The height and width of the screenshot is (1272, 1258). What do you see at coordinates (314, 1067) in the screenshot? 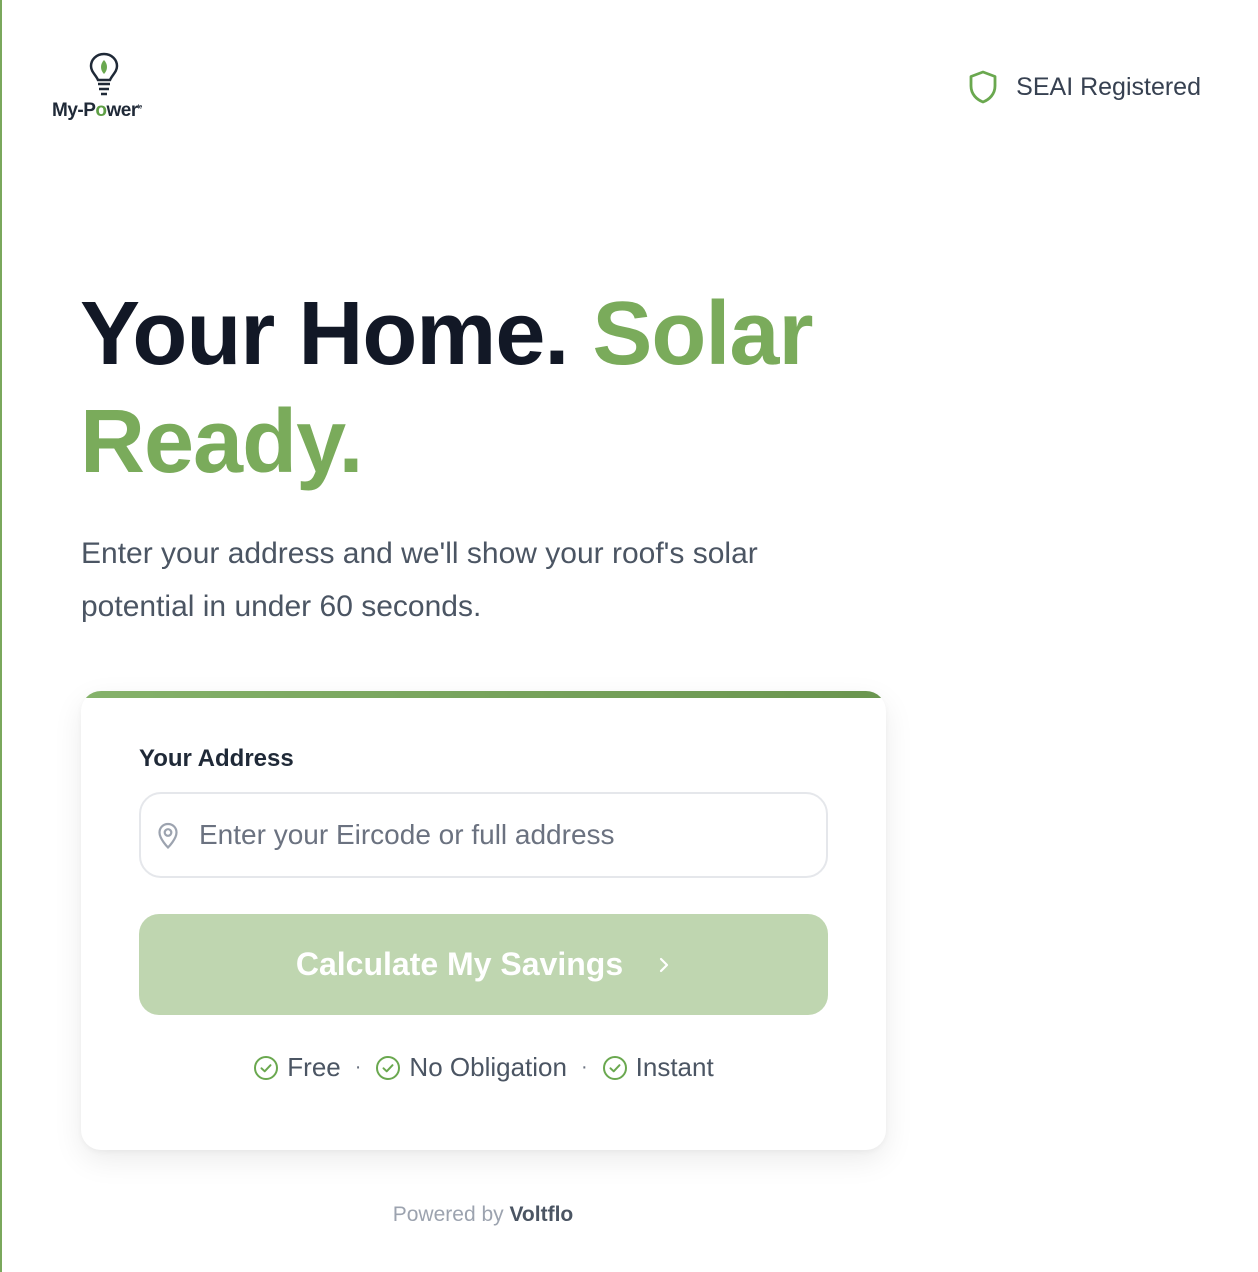
I see `benefit-label: Free` at bounding box center [314, 1067].